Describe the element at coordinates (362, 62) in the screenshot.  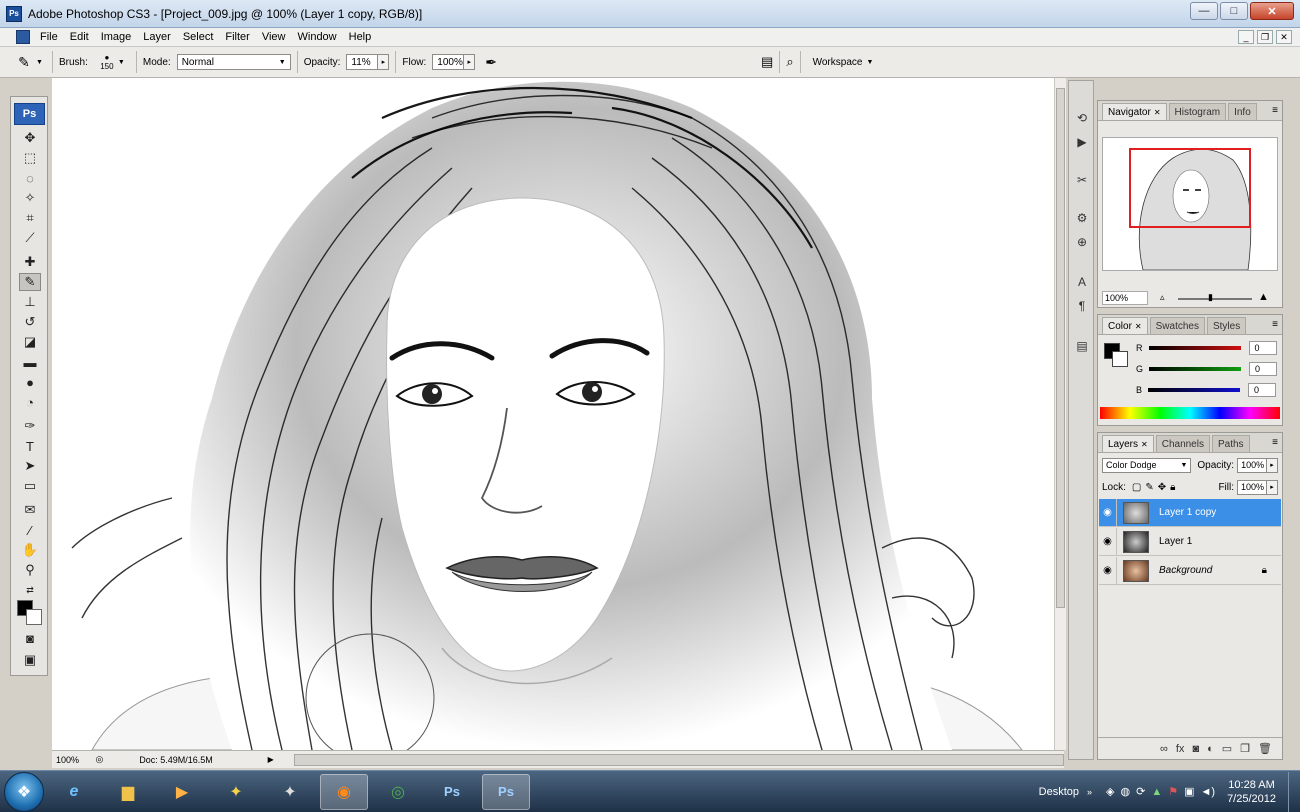
I see `brush-opacity-field: 11%` at that location.